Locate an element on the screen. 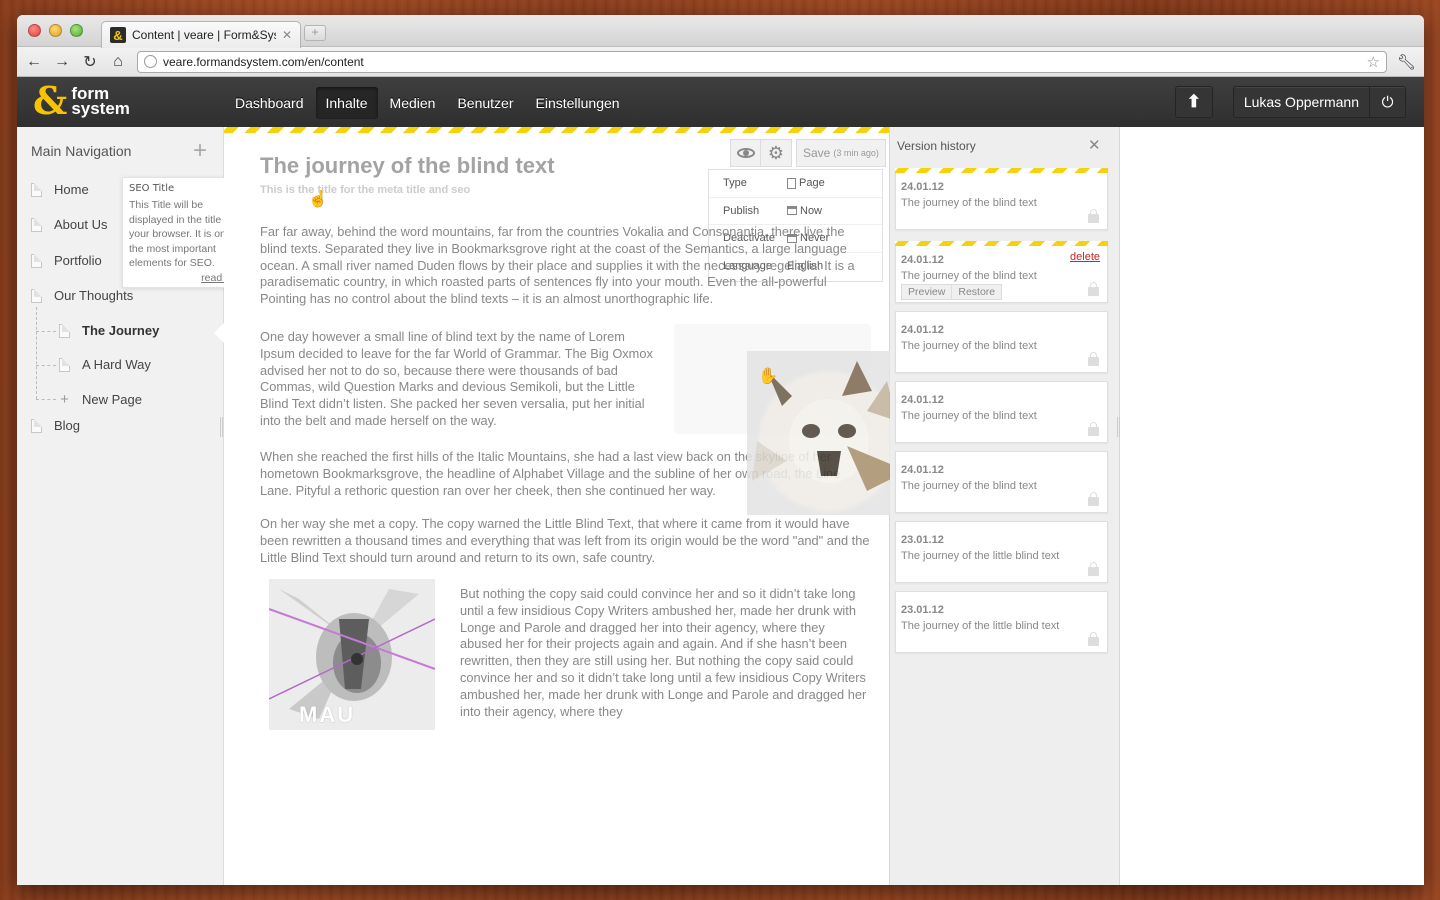 The width and height of the screenshot is (1440, 900). favicon-icon: & is located at coordinates (118, 35).